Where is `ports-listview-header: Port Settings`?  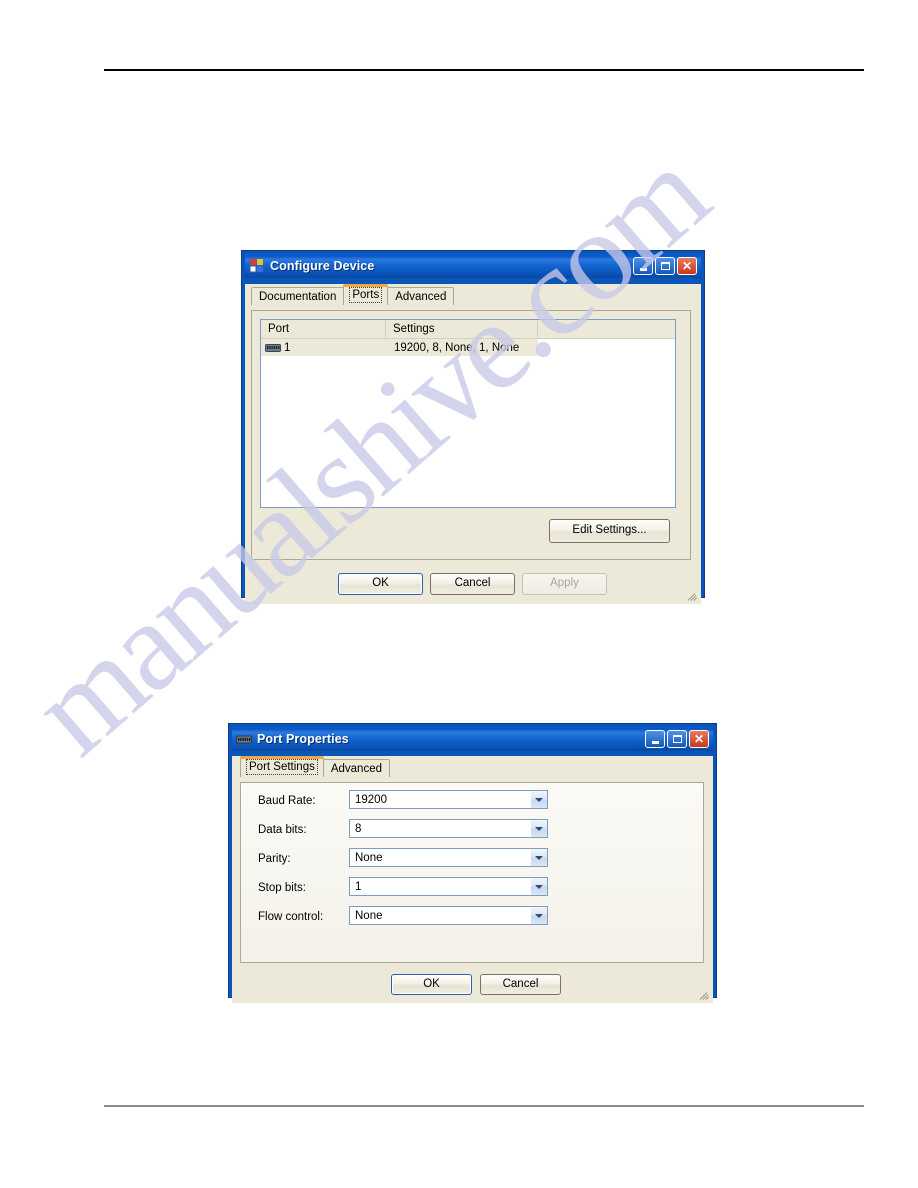 ports-listview-header: Port Settings is located at coordinates (468, 329).